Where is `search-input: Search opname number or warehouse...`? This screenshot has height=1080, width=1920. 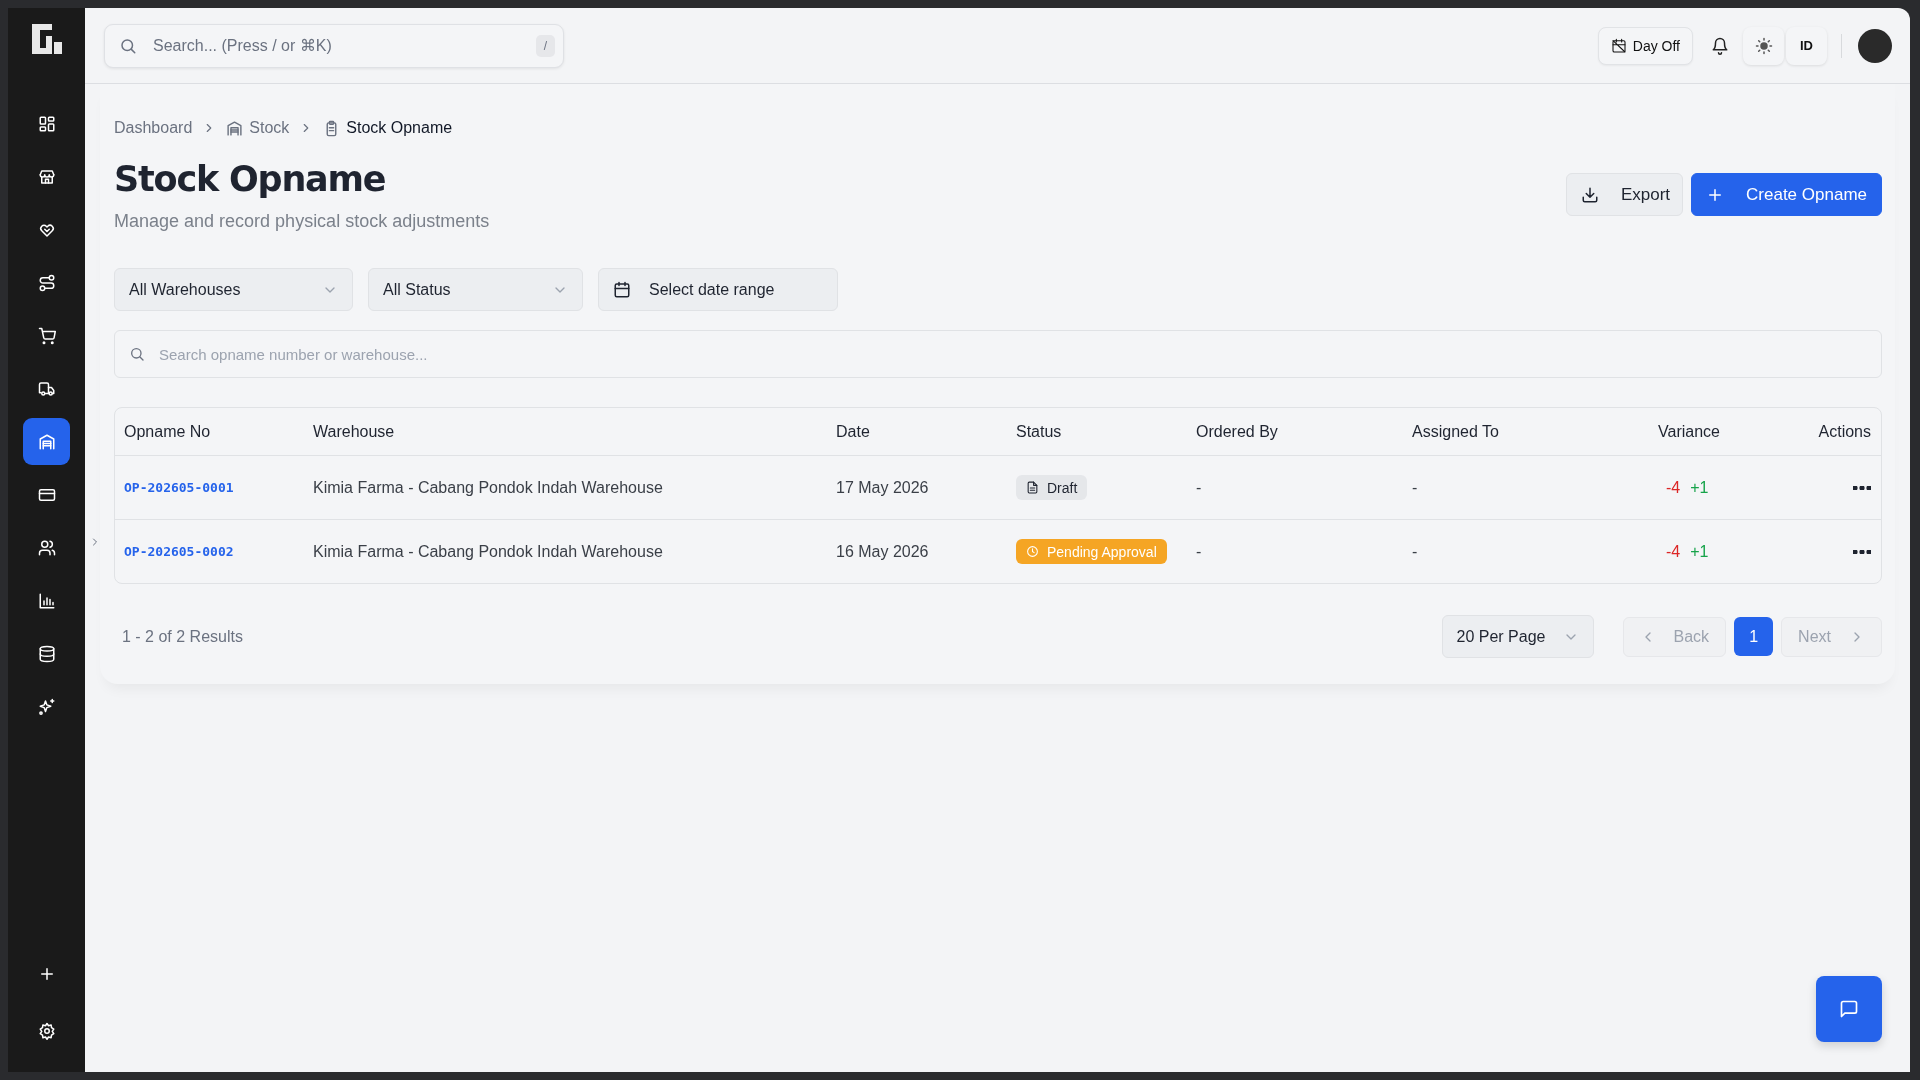 search-input: Search opname number or warehouse... is located at coordinates (1012, 354).